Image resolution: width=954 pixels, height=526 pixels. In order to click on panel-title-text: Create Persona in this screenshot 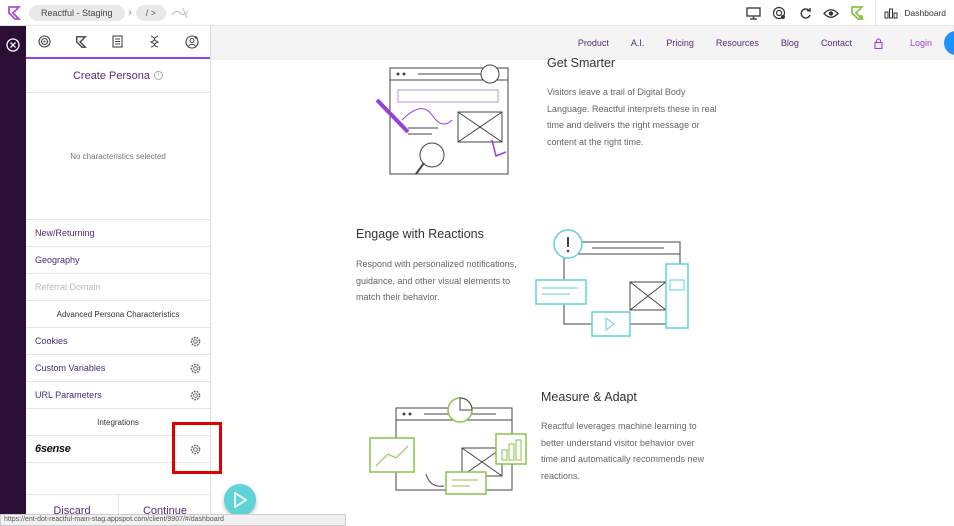, I will do `click(111, 75)`.